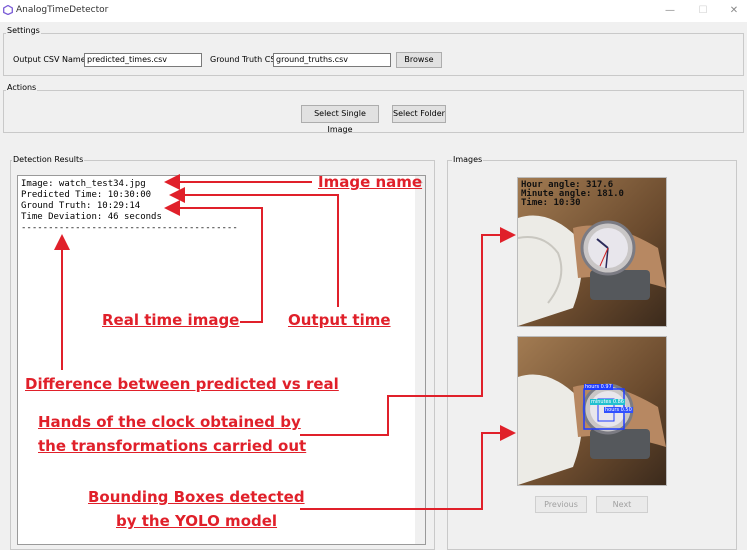 This screenshot has width=747, height=550. Describe the element at coordinates (86, 195) in the screenshot. I see `result-line-predicted: Predicted Time: 10:30:00` at that location.